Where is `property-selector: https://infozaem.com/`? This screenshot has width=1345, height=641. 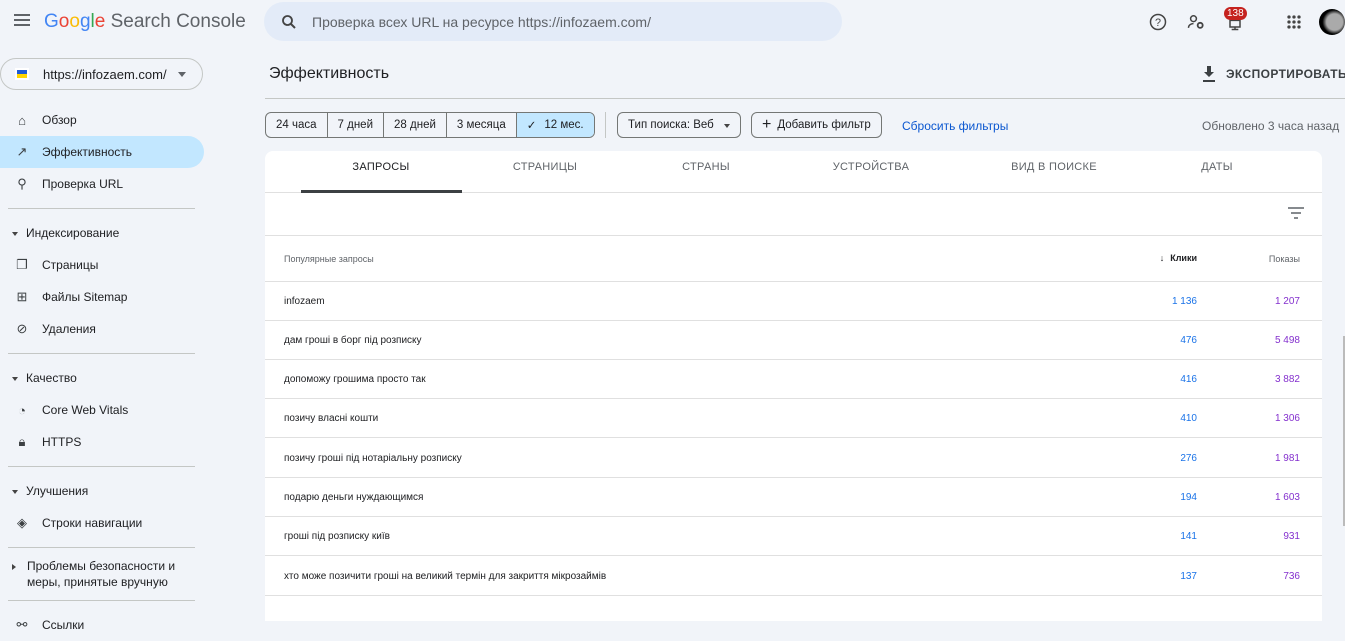 property-selector: https://infozaem.com/ is located at coordinates (101, 74).